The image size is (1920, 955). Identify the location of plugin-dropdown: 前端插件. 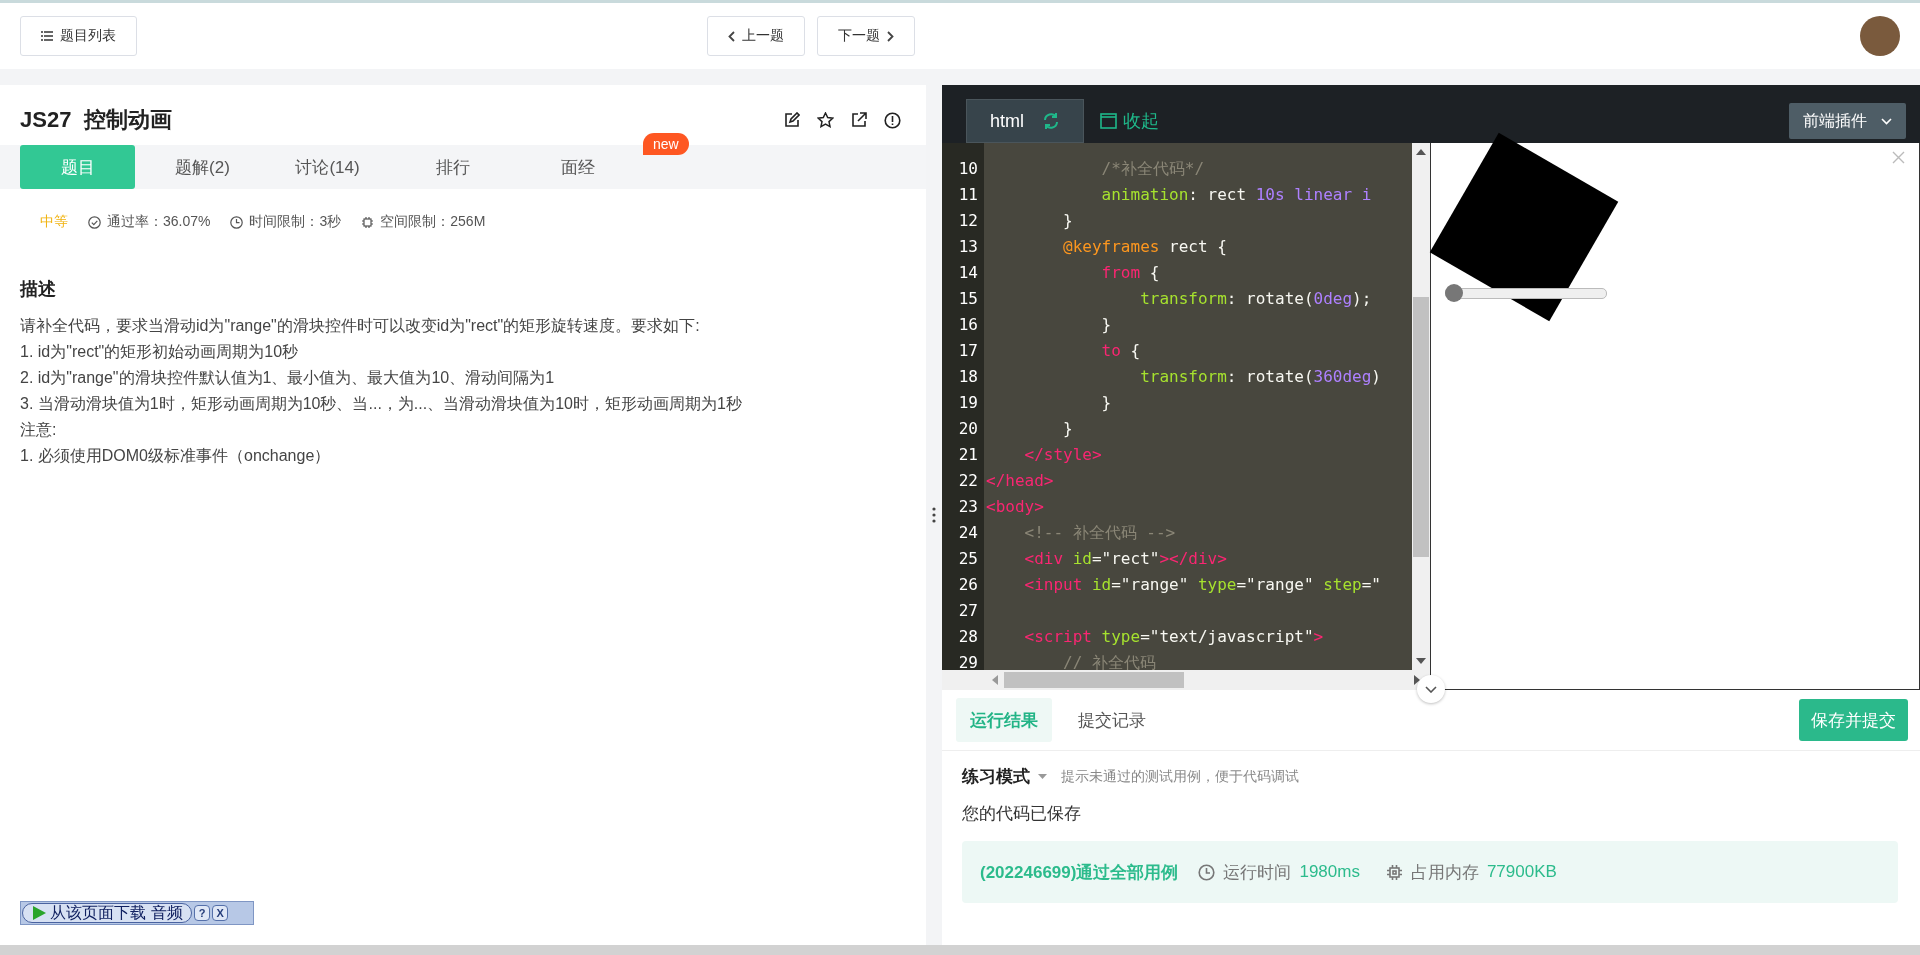
(1847, 121).